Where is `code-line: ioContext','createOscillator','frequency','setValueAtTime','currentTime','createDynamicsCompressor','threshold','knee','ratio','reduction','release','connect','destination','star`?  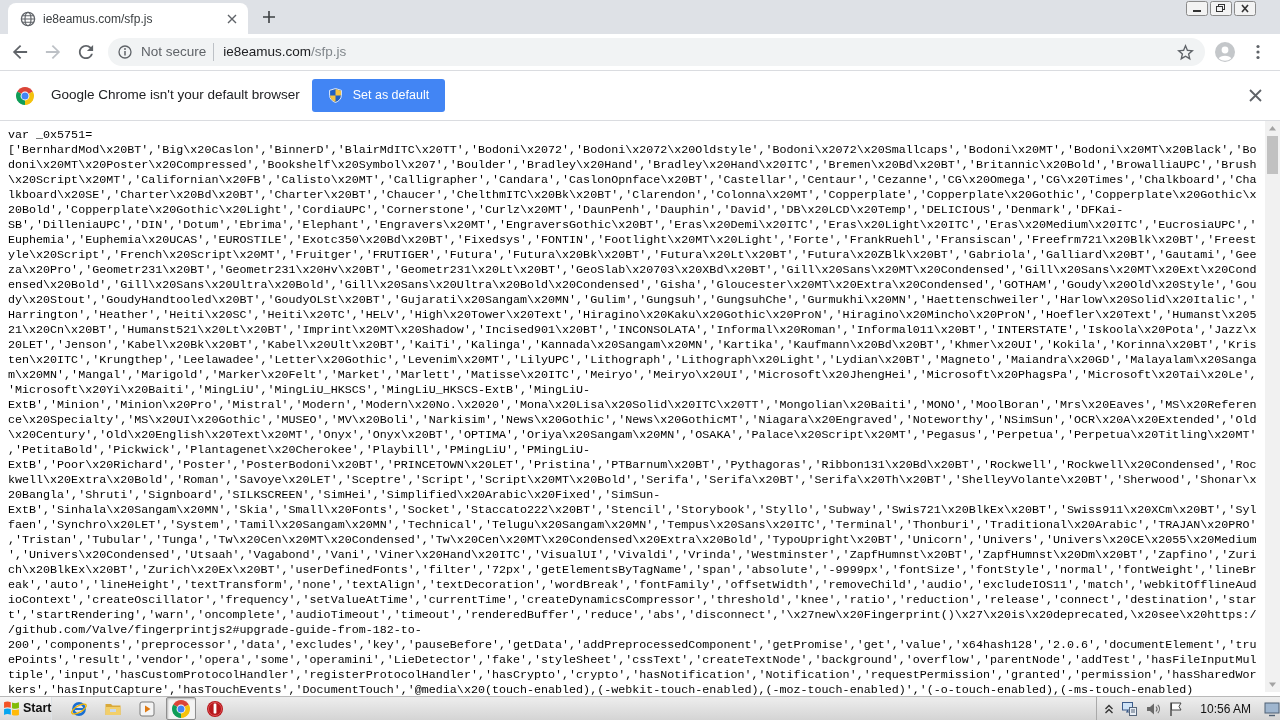 code-line: ioContext','createOscillator','frequency','setValueAtTime','currentTime','createDynamicsCompressor','threshold','knee','ratio','reduction','release','connect','destination','star is located at coordinates (633, 600).